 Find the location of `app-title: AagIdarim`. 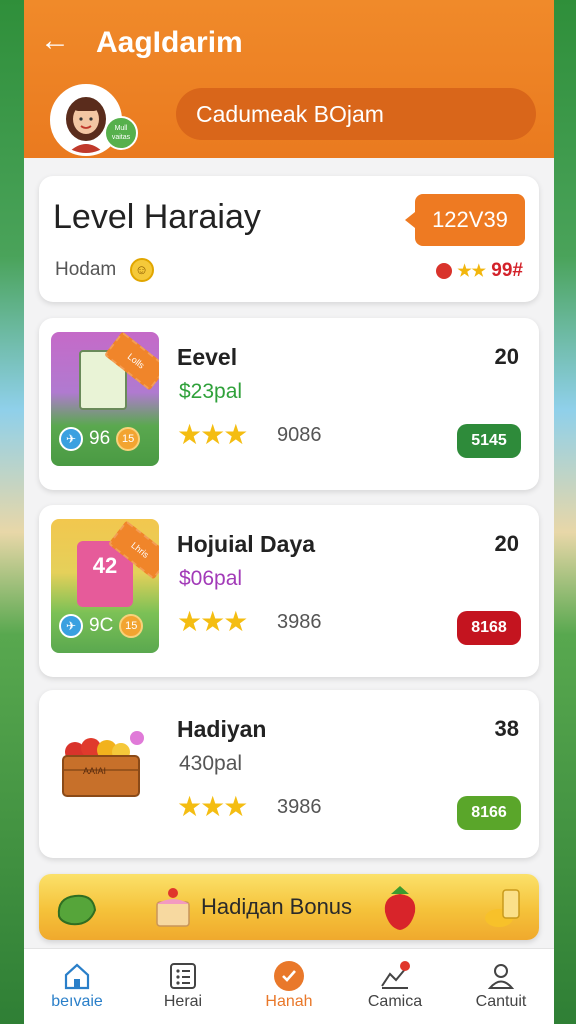

app-title: AagIdarim is located at coordinates (169, 42).